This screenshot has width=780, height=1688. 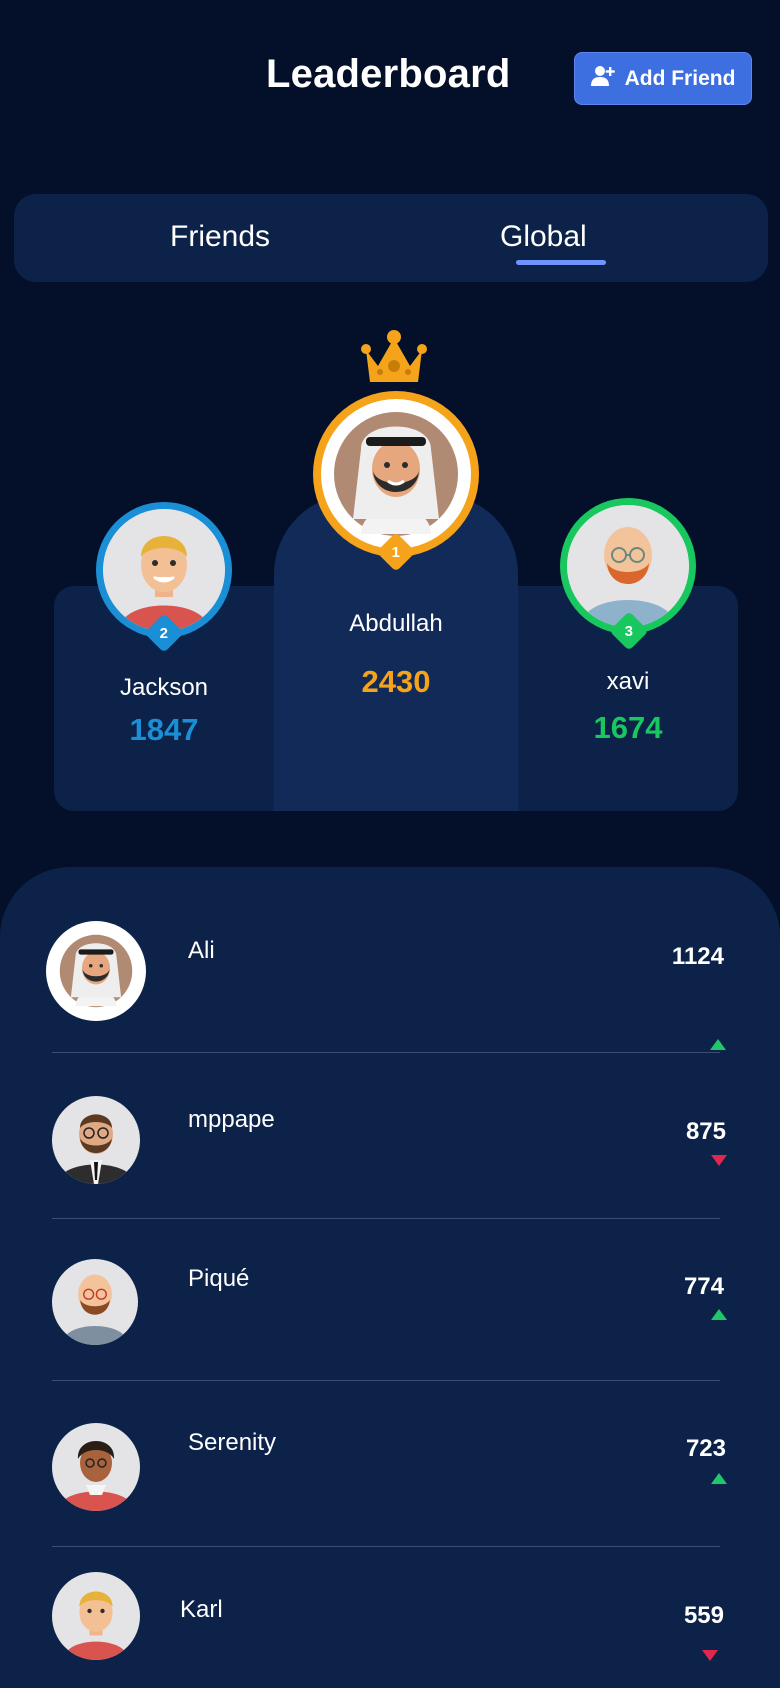 What do you see at coordinates (705, 1448) in the screenshot?
I see `list-item-score: 723` at bounding box center [705, 1448].